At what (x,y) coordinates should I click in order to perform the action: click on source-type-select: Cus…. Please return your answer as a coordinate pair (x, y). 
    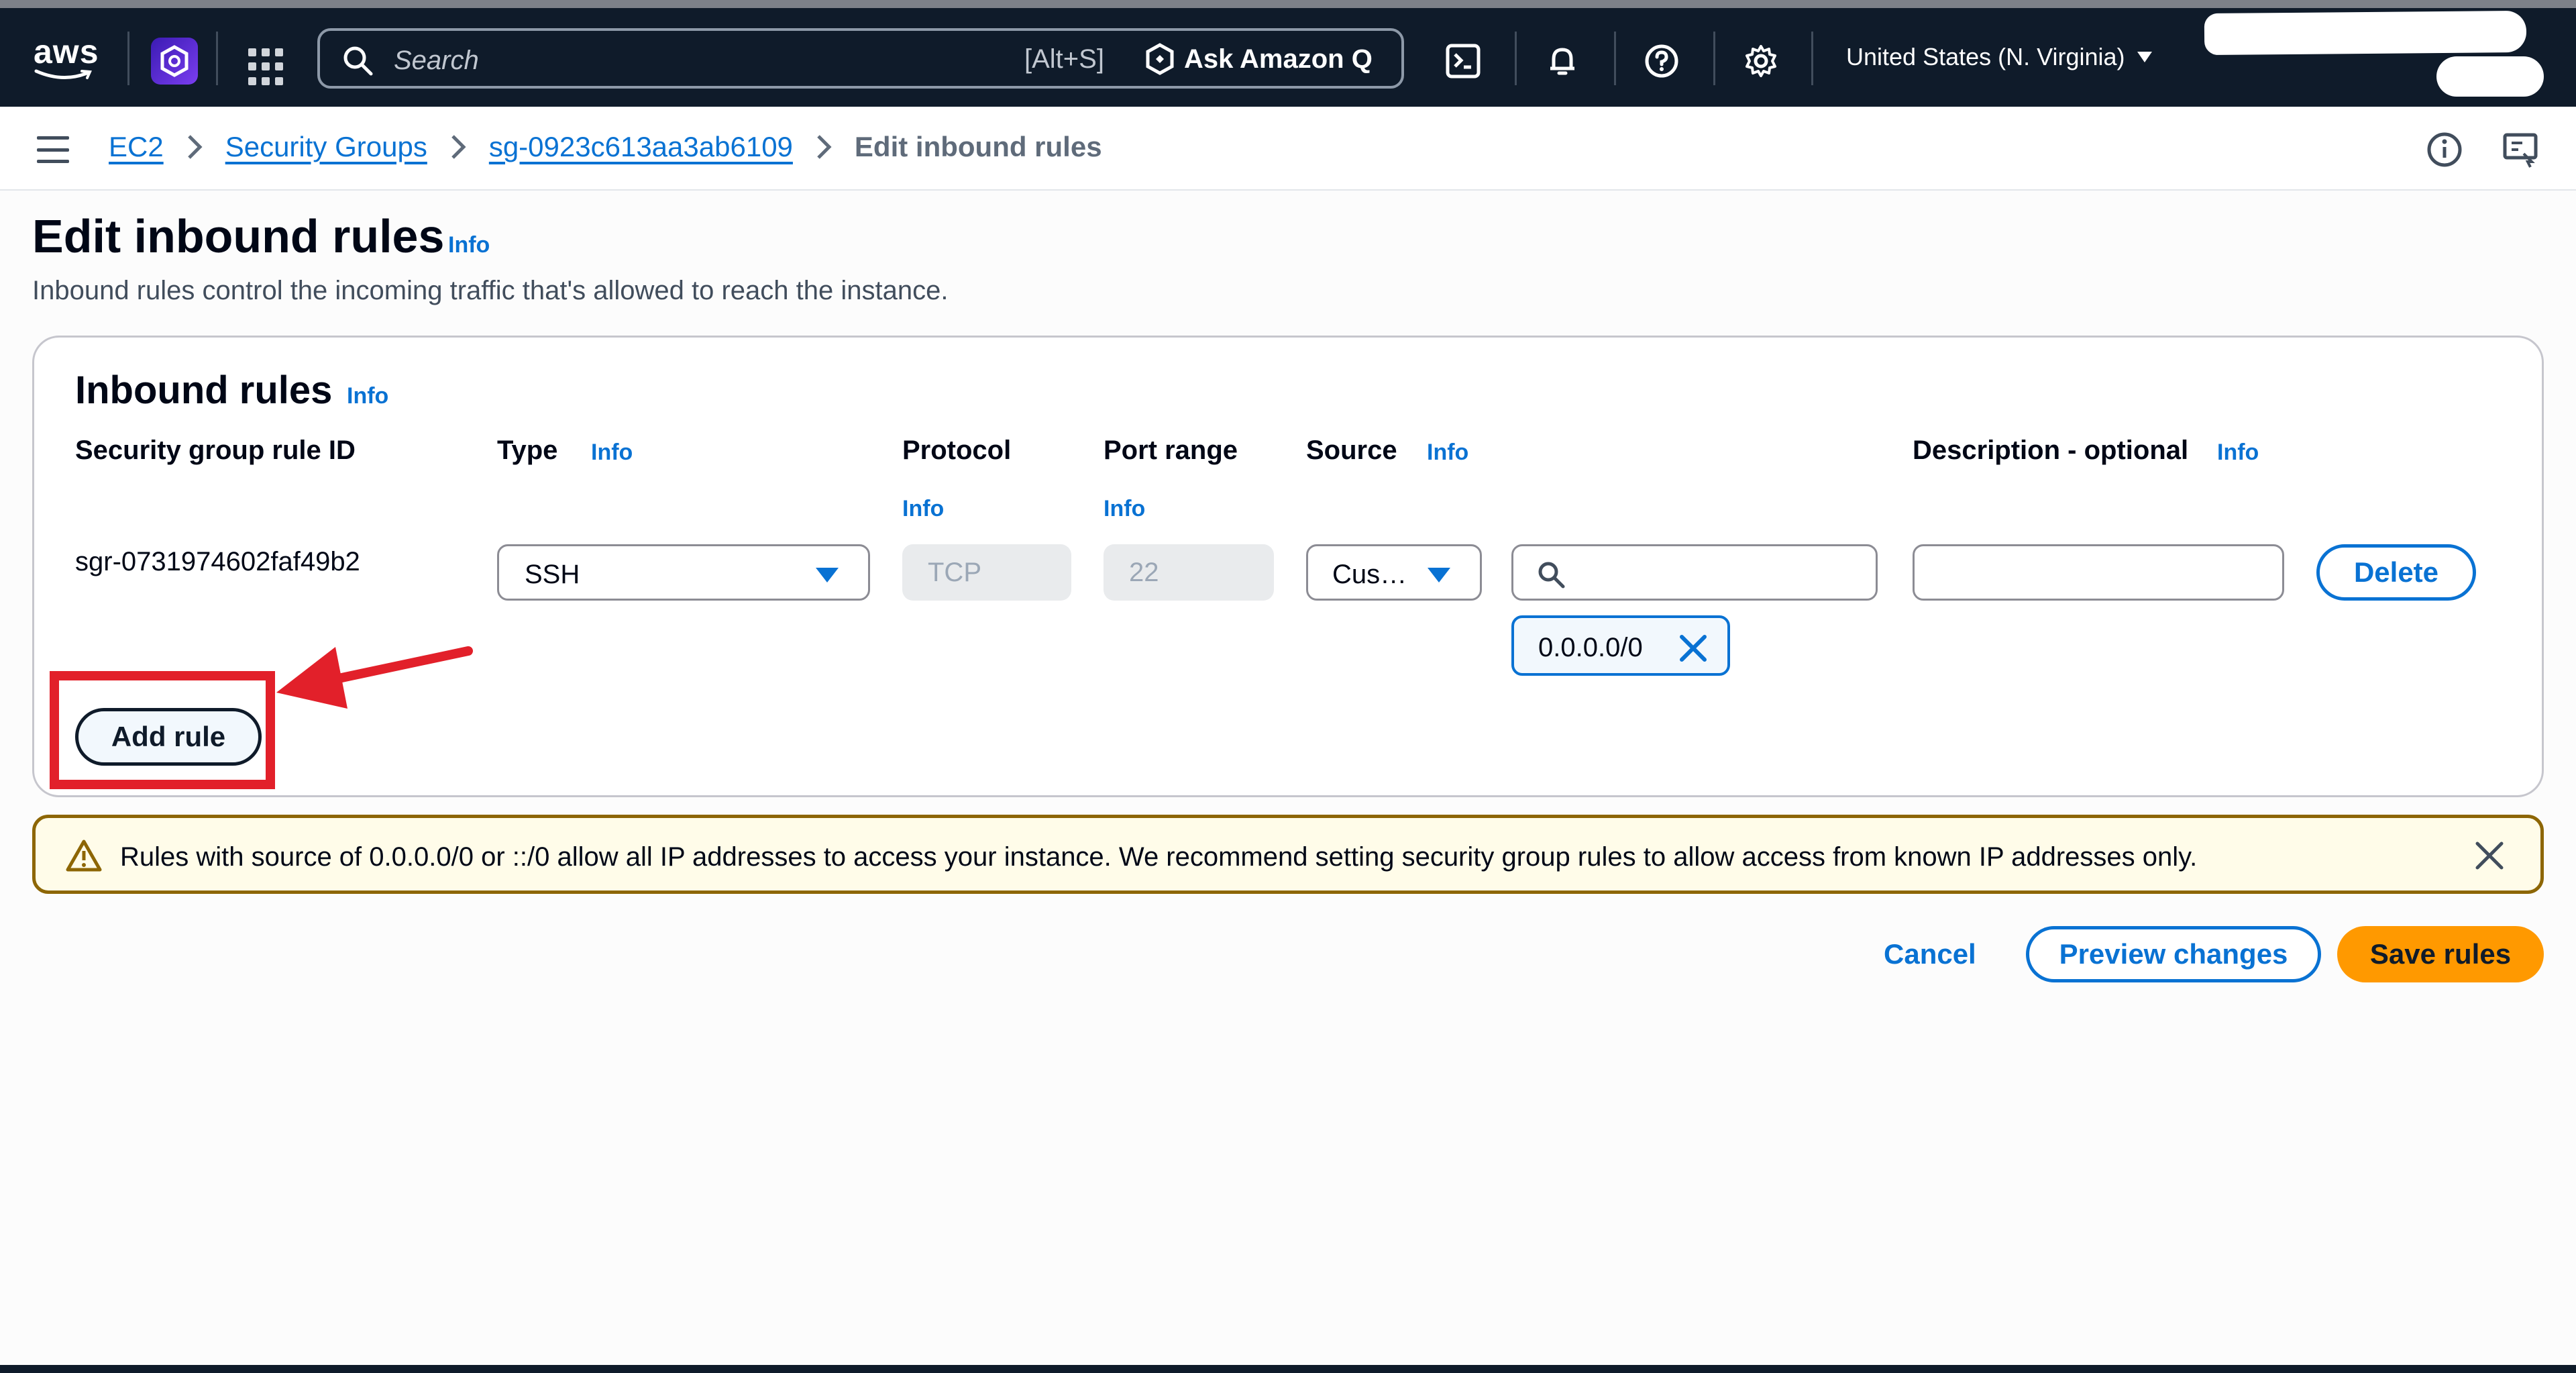
    Looking at the image, I should click on (1394, 572).